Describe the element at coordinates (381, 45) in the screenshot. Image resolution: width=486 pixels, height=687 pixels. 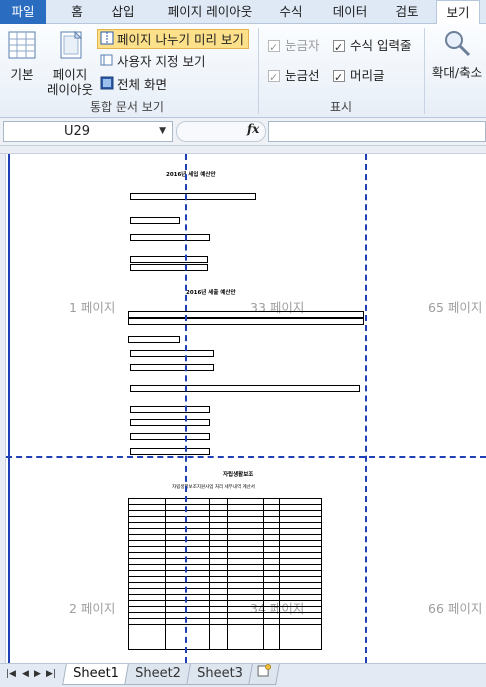
I see `formula-bar-label: 수식 입력줄` at that location.